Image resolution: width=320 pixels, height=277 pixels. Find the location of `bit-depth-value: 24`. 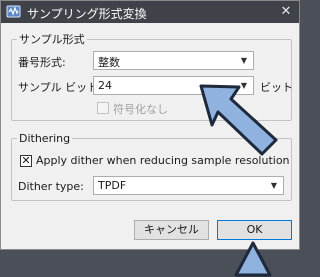

bit-depth-value: 24 is located at coordinates (105, 85).